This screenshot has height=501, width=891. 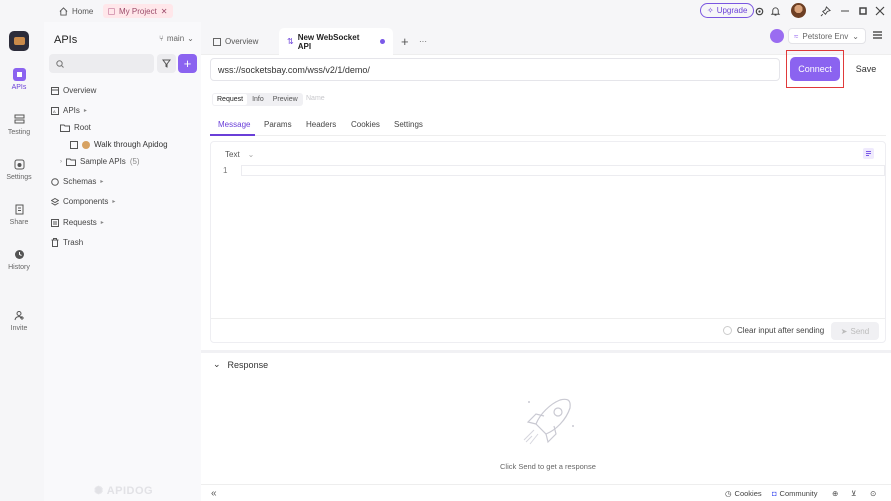 I want to click on tab-cookies: Cookies, so click(x=365, y=124).